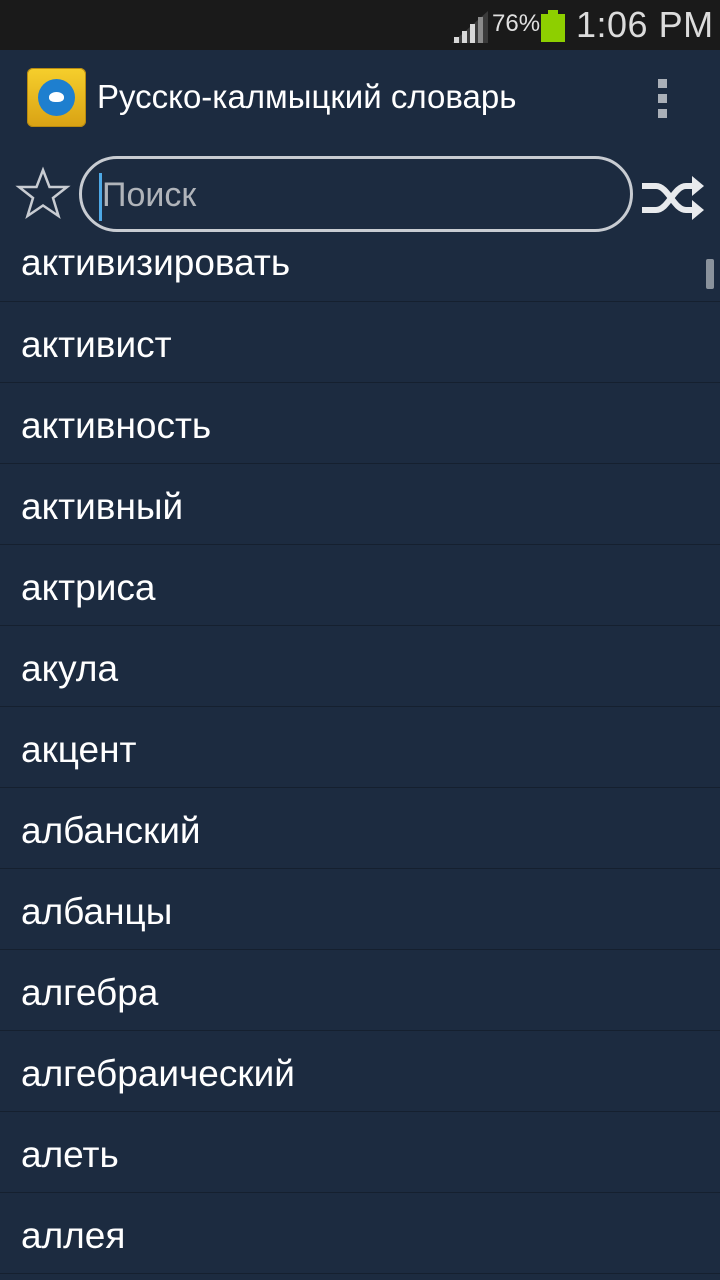 The width and height of the screenshot is (720, 1280). I want to click on list-item: аллея, so click(360, 1233).